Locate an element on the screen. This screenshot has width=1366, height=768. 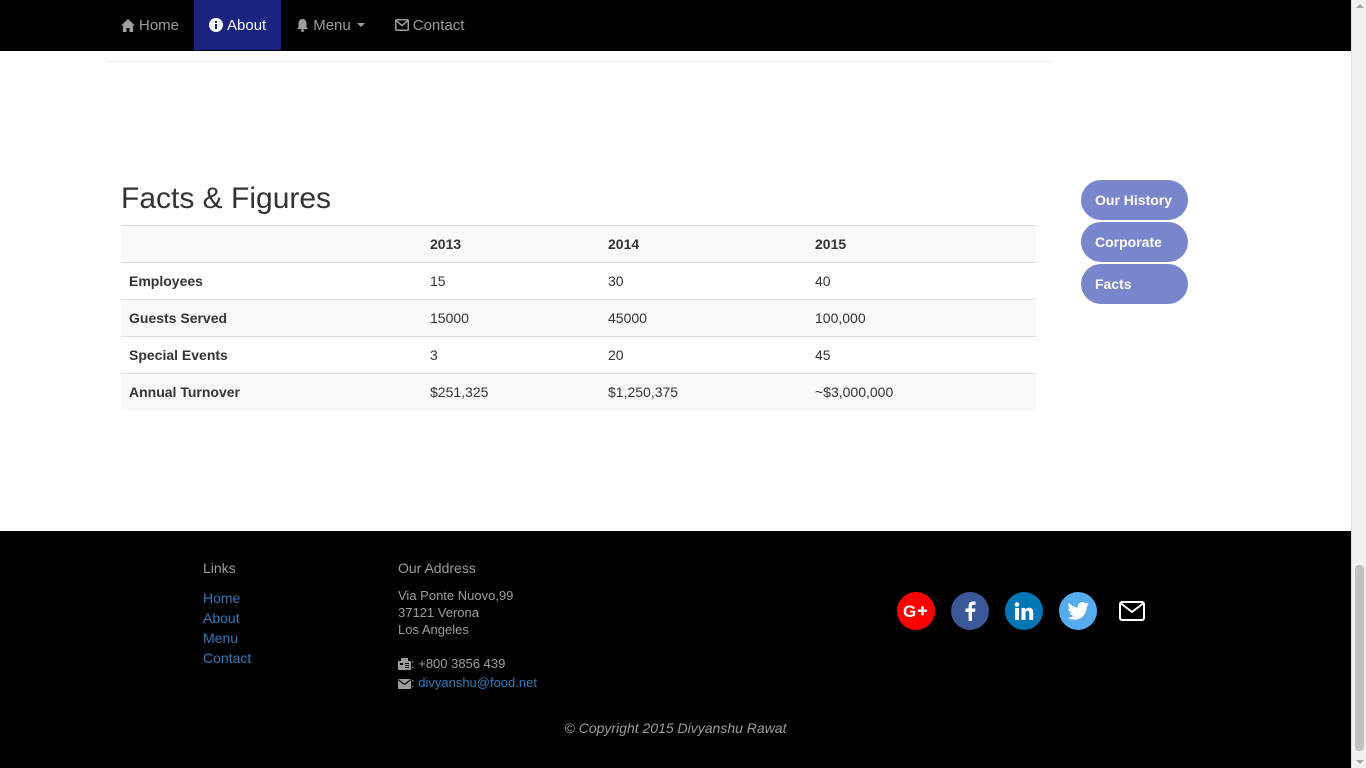
nav-item-home: Home is located at coordinates (150, 25).